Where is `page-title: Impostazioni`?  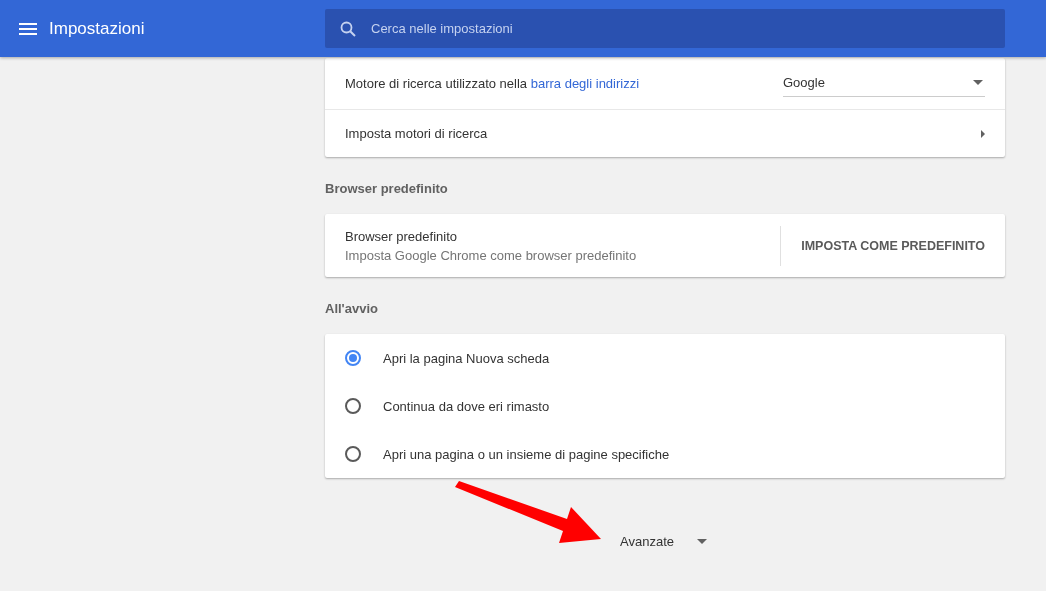 page-title: Impostazioni is located at coordinates (97, 28).